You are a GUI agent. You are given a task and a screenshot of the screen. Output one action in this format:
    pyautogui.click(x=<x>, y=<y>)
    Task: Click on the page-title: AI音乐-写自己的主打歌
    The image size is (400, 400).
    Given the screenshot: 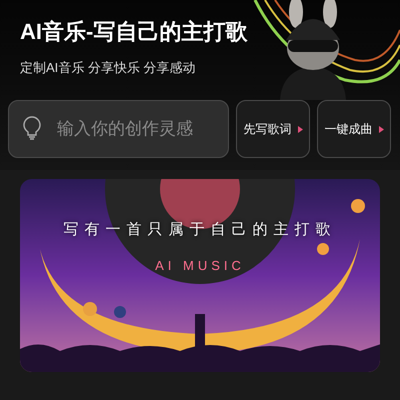 What is the action you would take?
    pyautogui.click(x=134, y=32)
    